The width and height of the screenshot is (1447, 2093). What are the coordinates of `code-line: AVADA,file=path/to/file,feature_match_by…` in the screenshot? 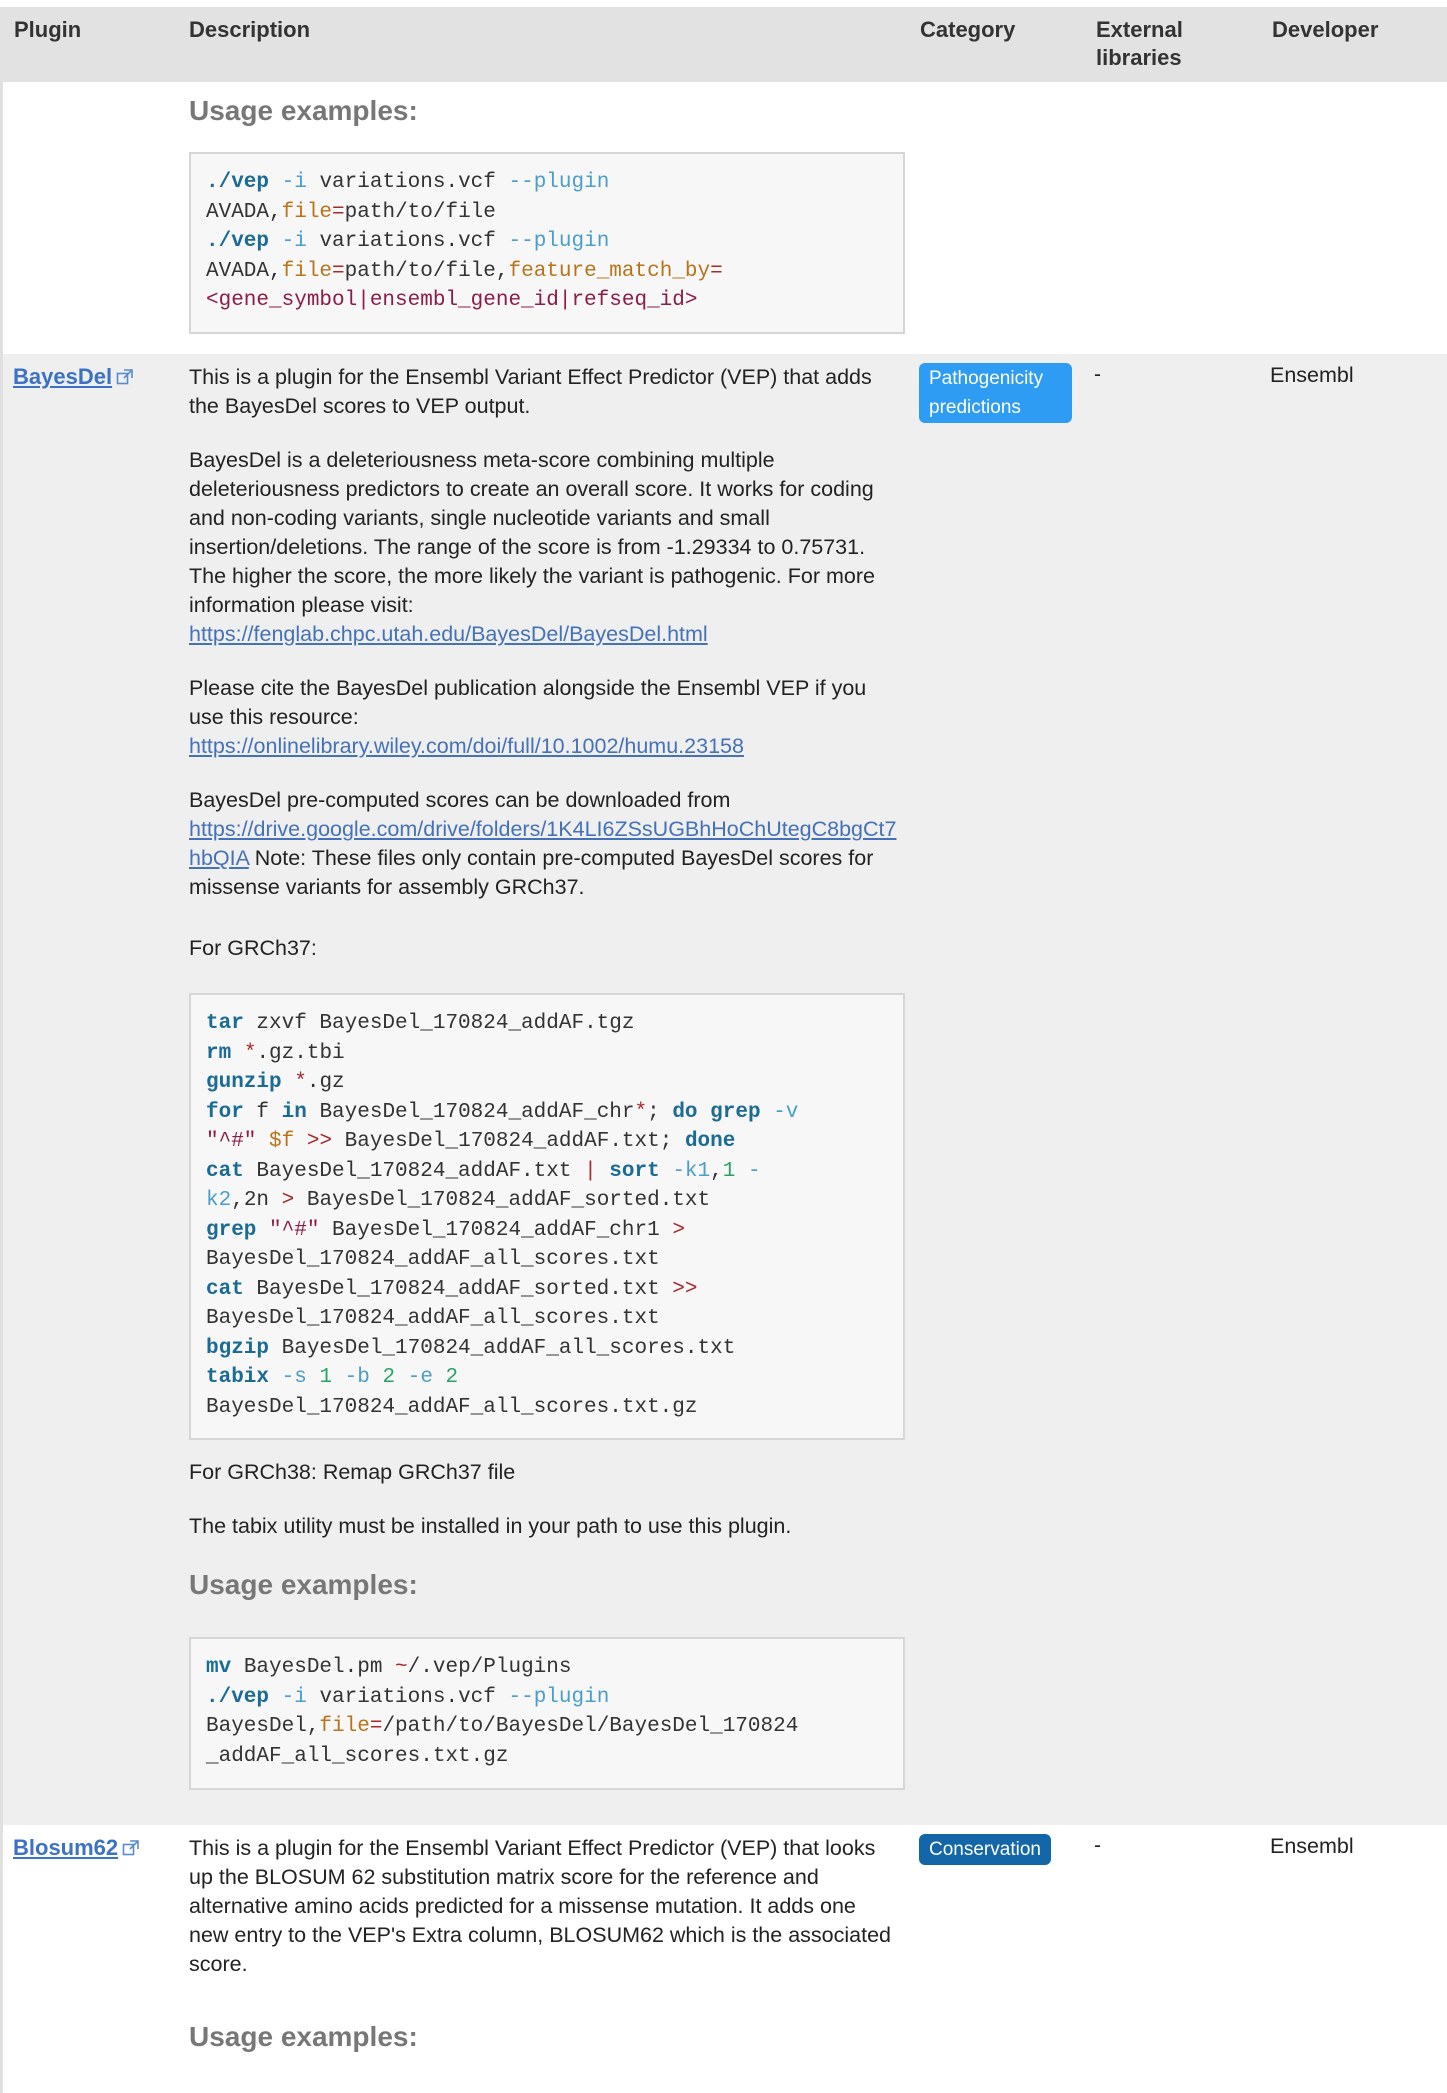 It's located at (464, 271).